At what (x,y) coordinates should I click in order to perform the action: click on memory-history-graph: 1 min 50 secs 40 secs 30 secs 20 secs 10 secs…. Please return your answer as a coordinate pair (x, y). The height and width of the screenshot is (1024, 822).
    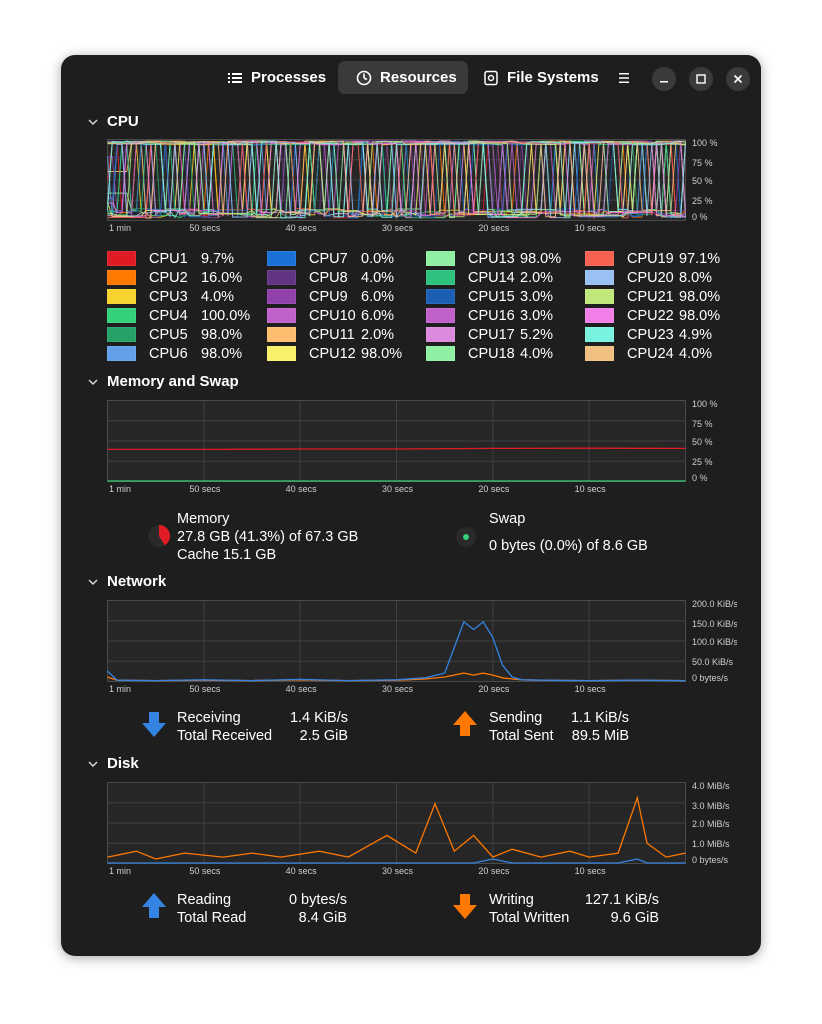
    Looking at the image, I should click on (412, 447).